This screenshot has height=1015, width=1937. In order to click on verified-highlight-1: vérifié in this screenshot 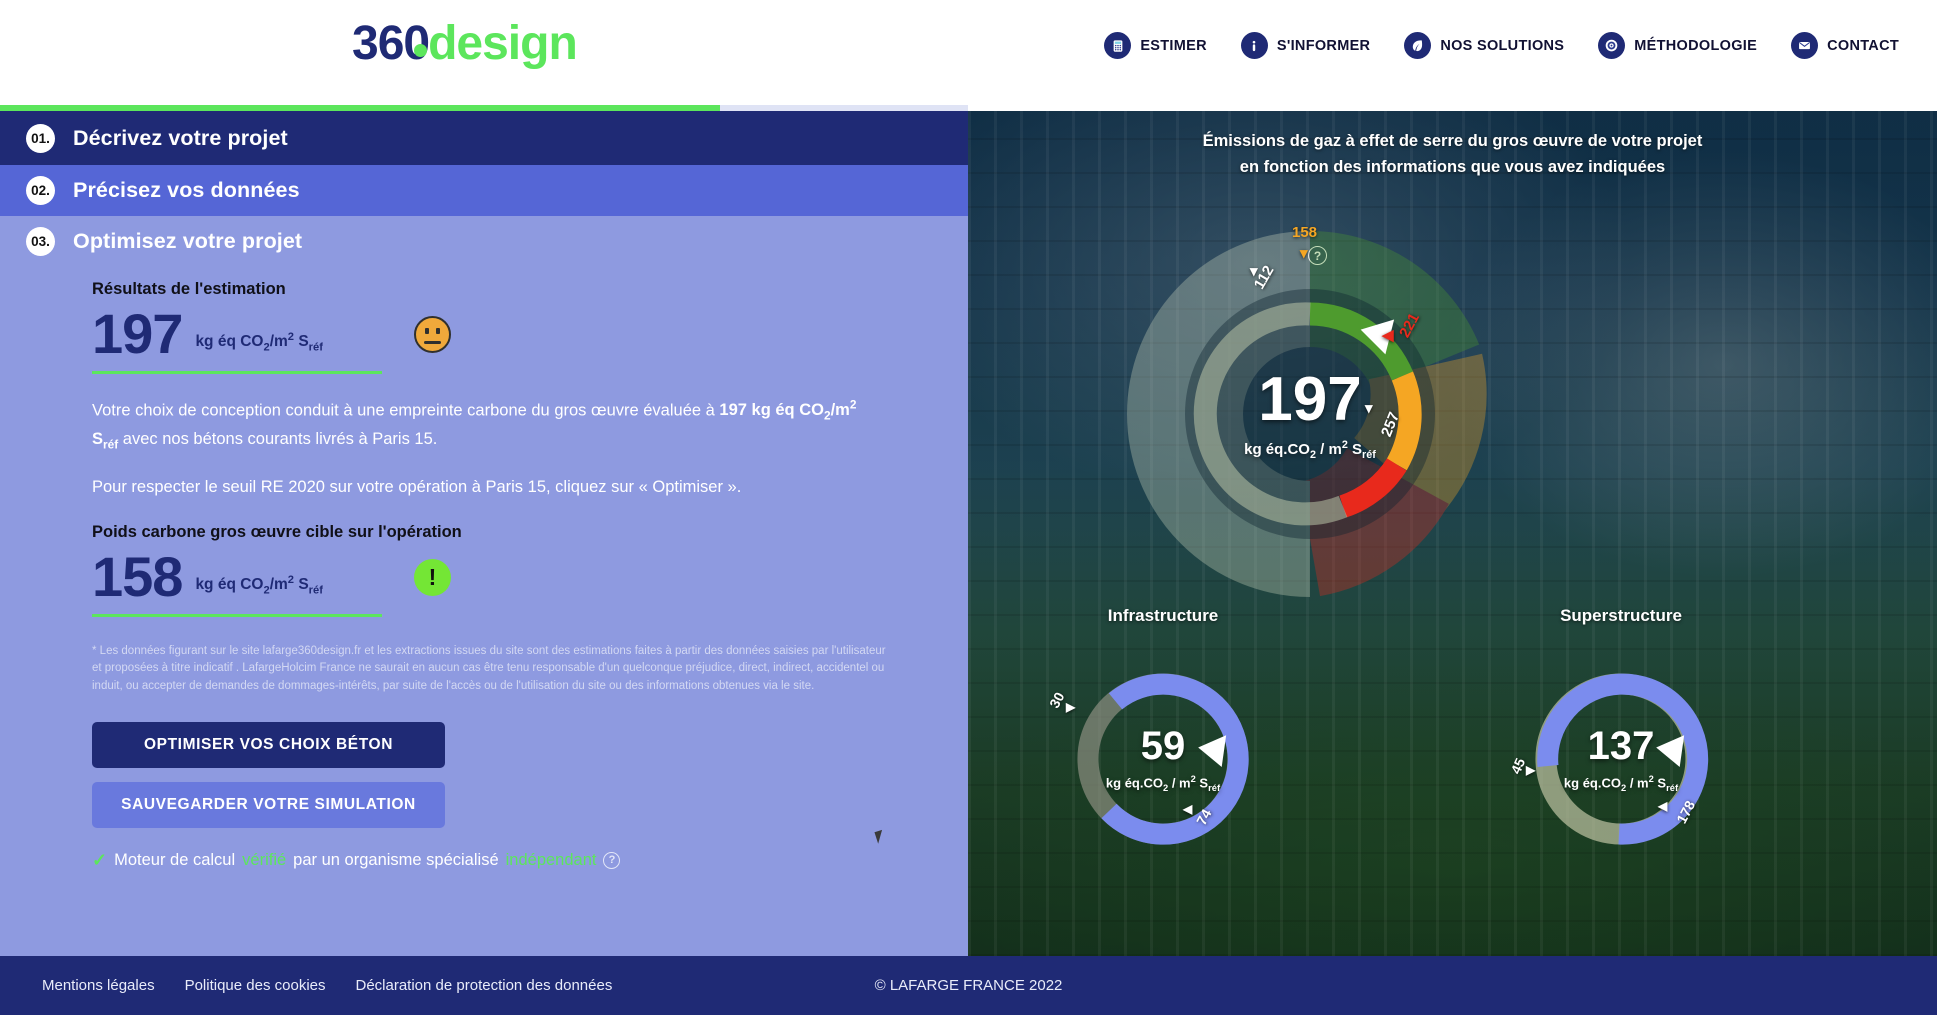, I will do `click(264, 859)`.